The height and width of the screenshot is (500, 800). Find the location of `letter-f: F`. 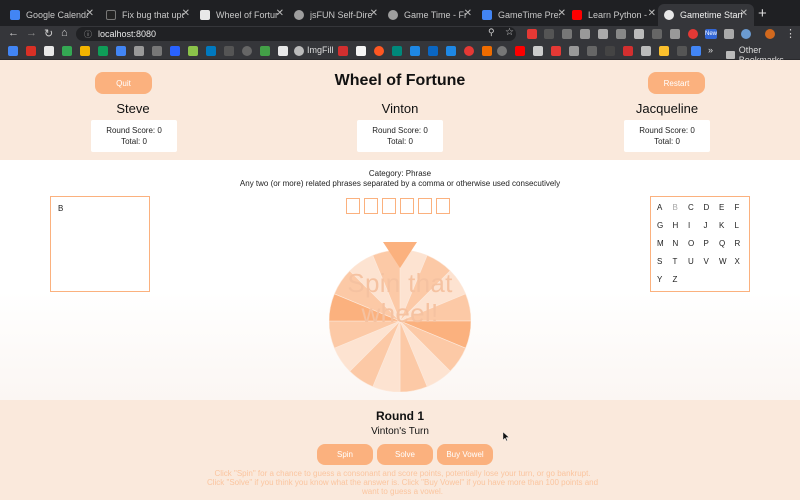

letter-f: F is located at coordinates (743, 212).